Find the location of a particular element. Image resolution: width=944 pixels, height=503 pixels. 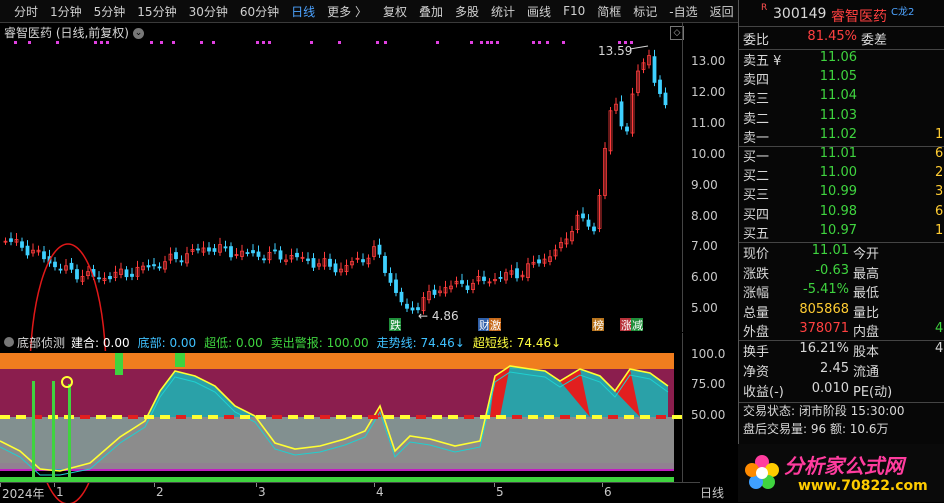

statistics-button: 统计 is located at coordinates (503, 11).